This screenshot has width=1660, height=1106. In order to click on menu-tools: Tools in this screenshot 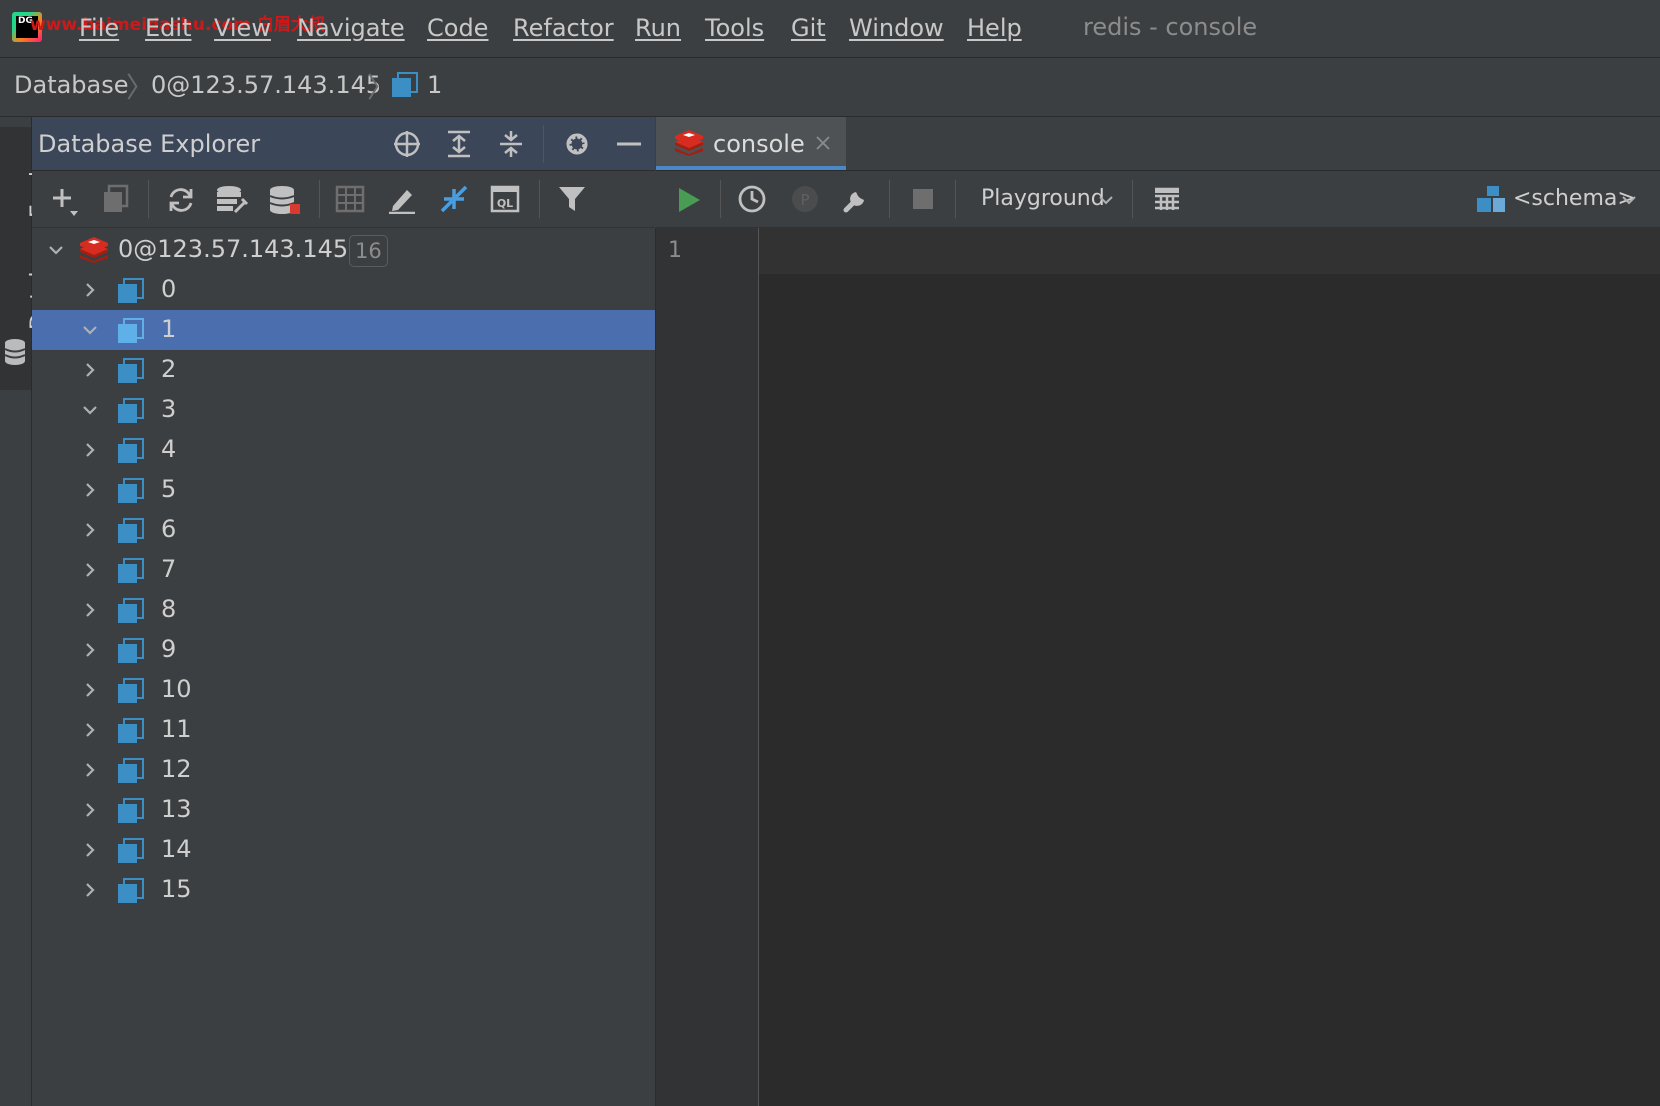, I will do `click(734, 28)`.